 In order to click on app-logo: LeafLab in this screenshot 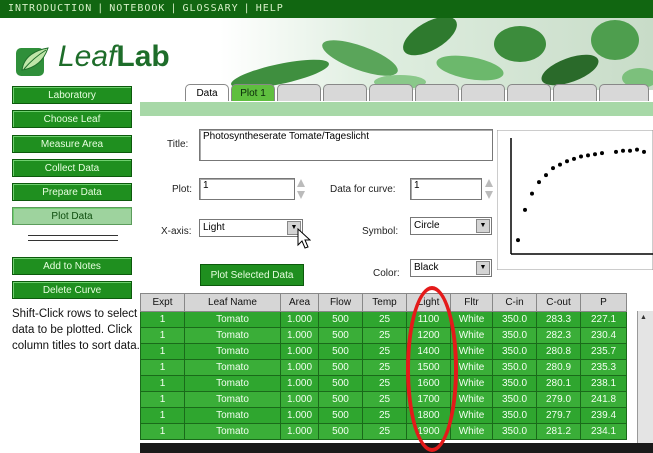, I will do `click(114, 57)`.